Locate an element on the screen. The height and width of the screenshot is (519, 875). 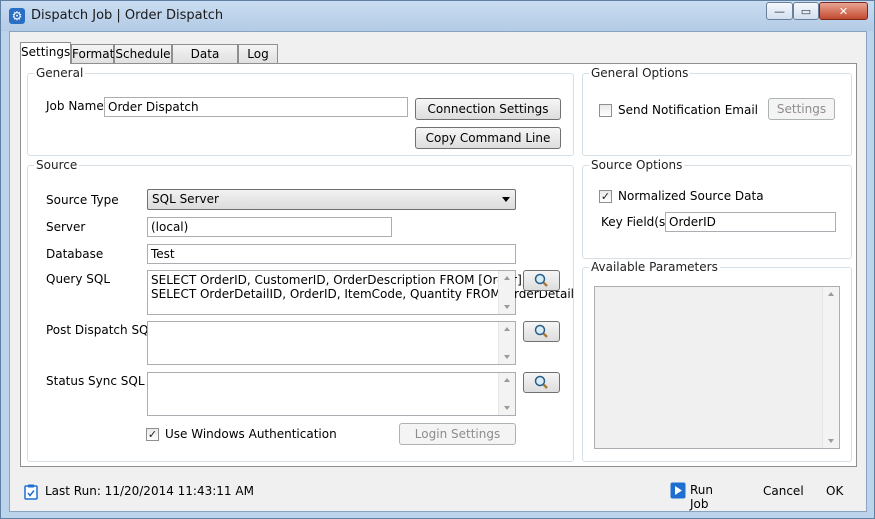
post-dispatch-sql-label: Post Dispatch SQL is located at coordinates (101, 330).